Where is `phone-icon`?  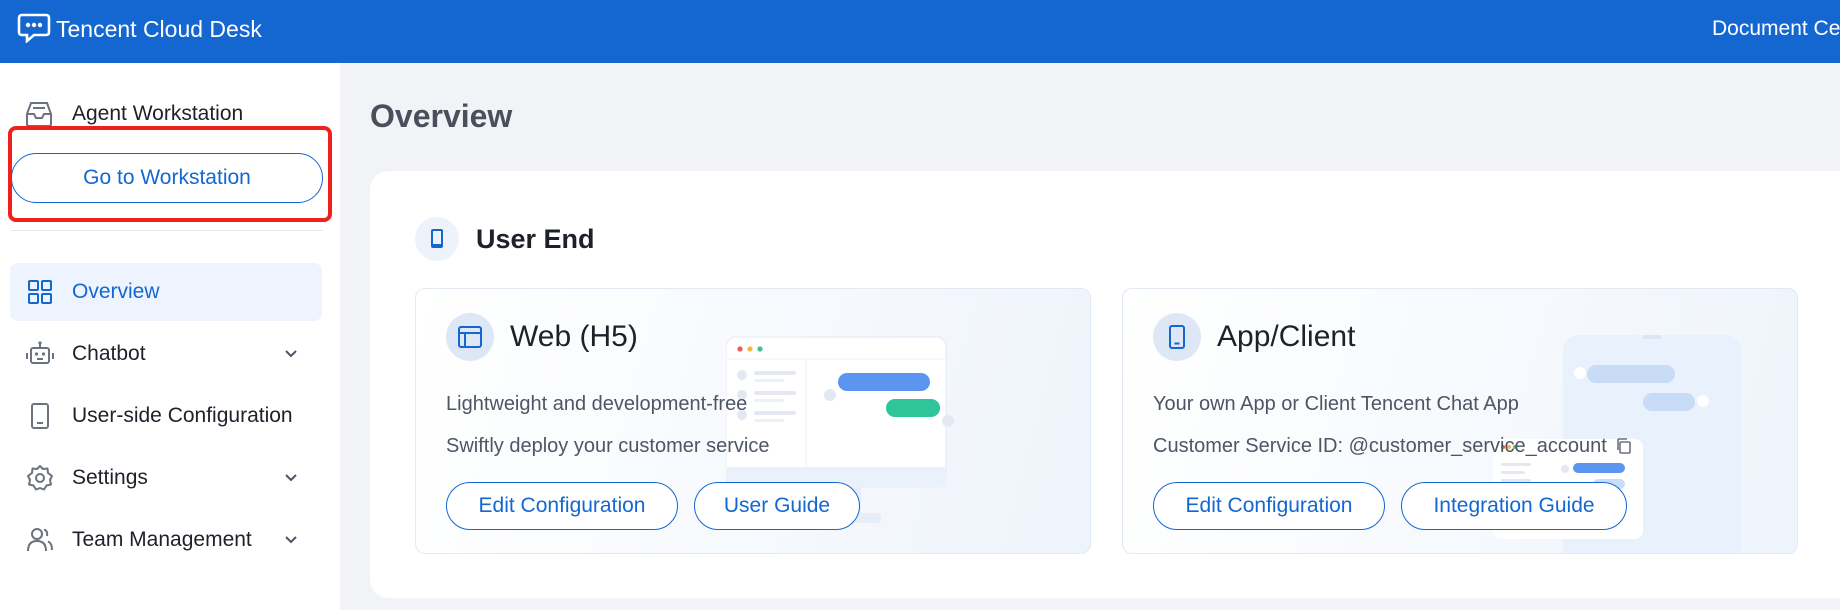 phone-icon is located at coordinates (437, 239).